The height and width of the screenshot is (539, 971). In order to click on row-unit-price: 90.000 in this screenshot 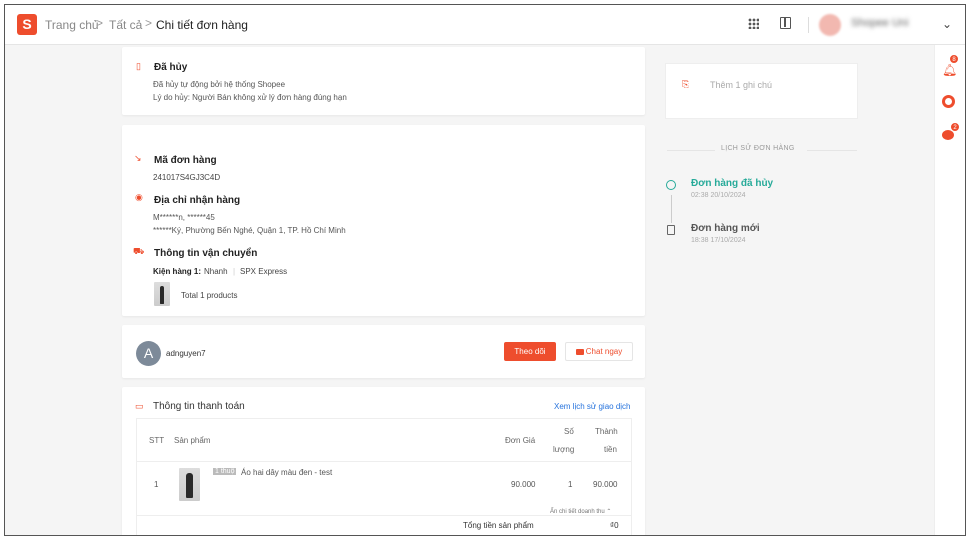, I will do `click(523, 484)`.